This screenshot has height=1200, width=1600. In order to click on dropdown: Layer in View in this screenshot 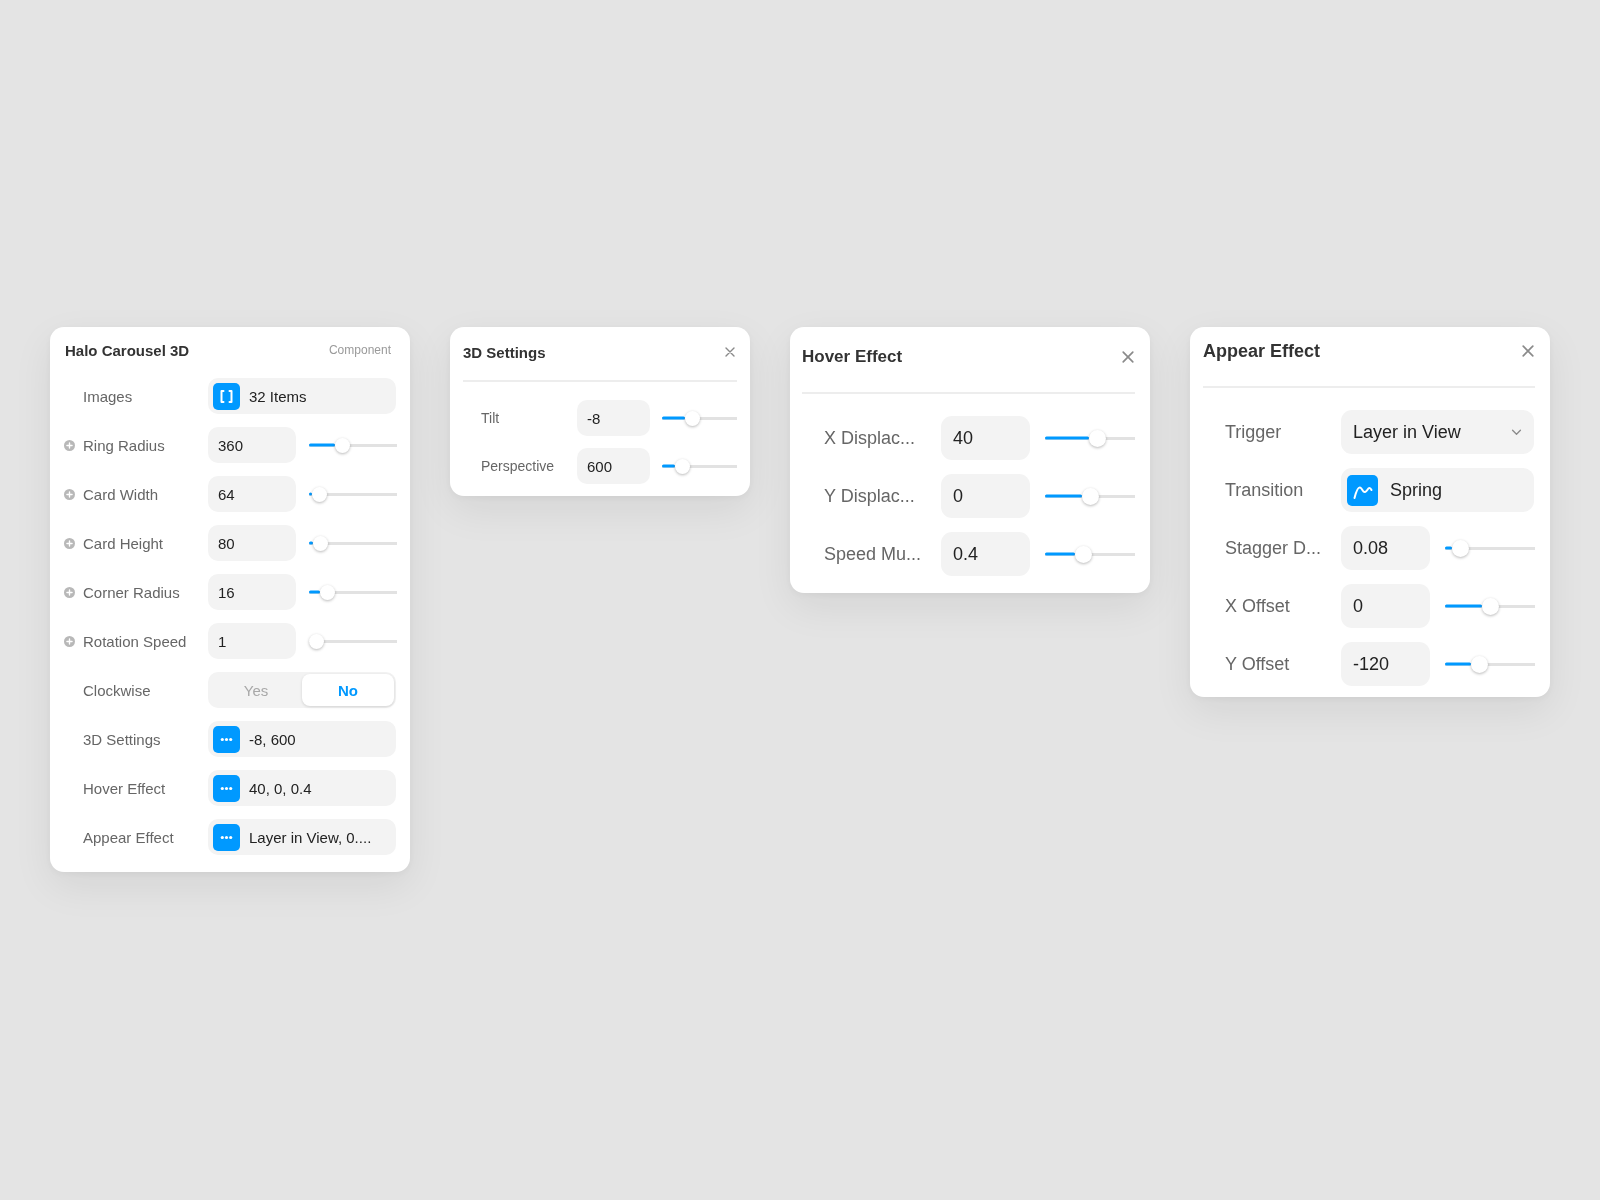, I will do `click(1437, 432)`.